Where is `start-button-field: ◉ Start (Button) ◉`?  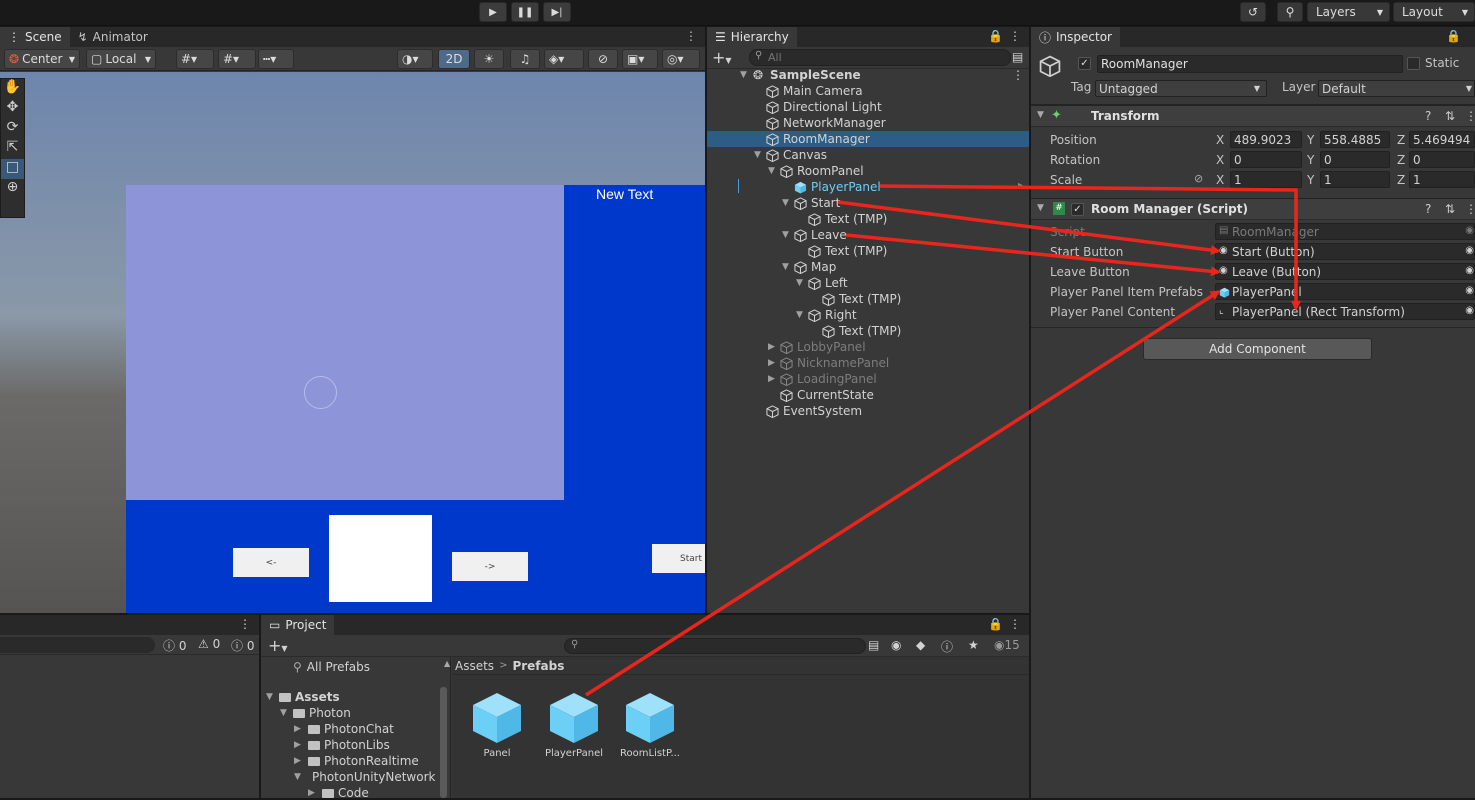 start-button-field: ◉ Start (Button) ◉ is located at coordinates (1345, 251).